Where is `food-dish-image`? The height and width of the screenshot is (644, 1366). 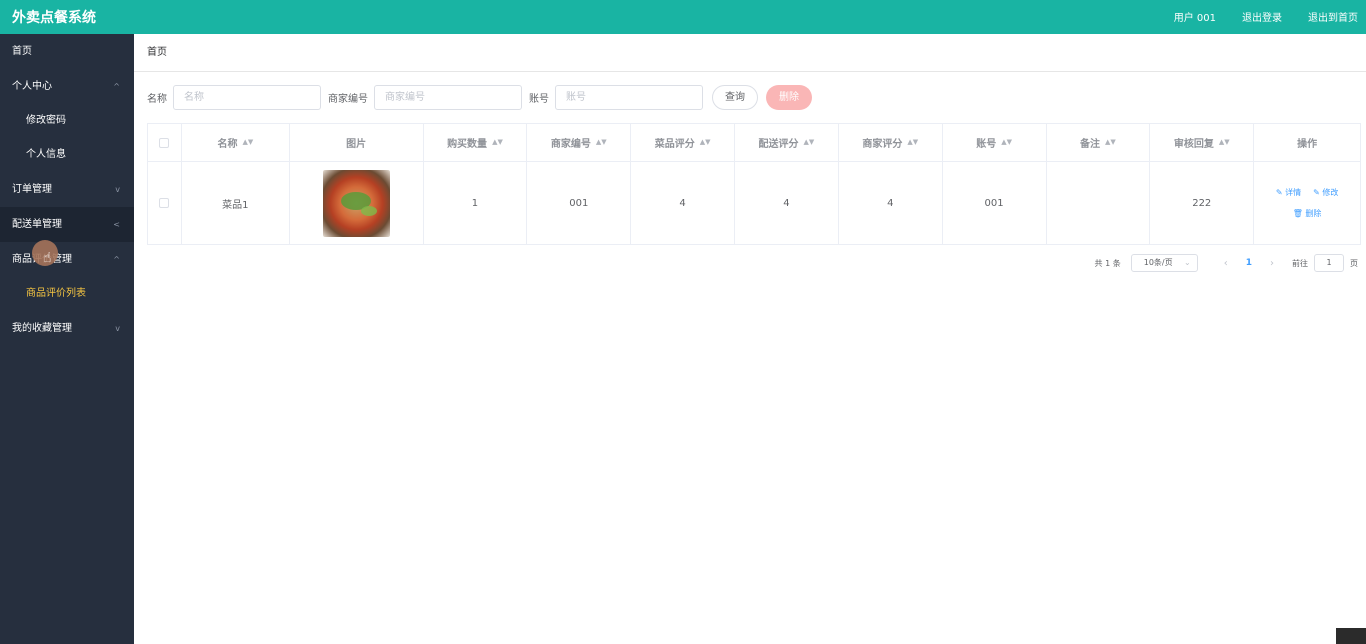
food-dish-image is located at coordinates (356, 203).